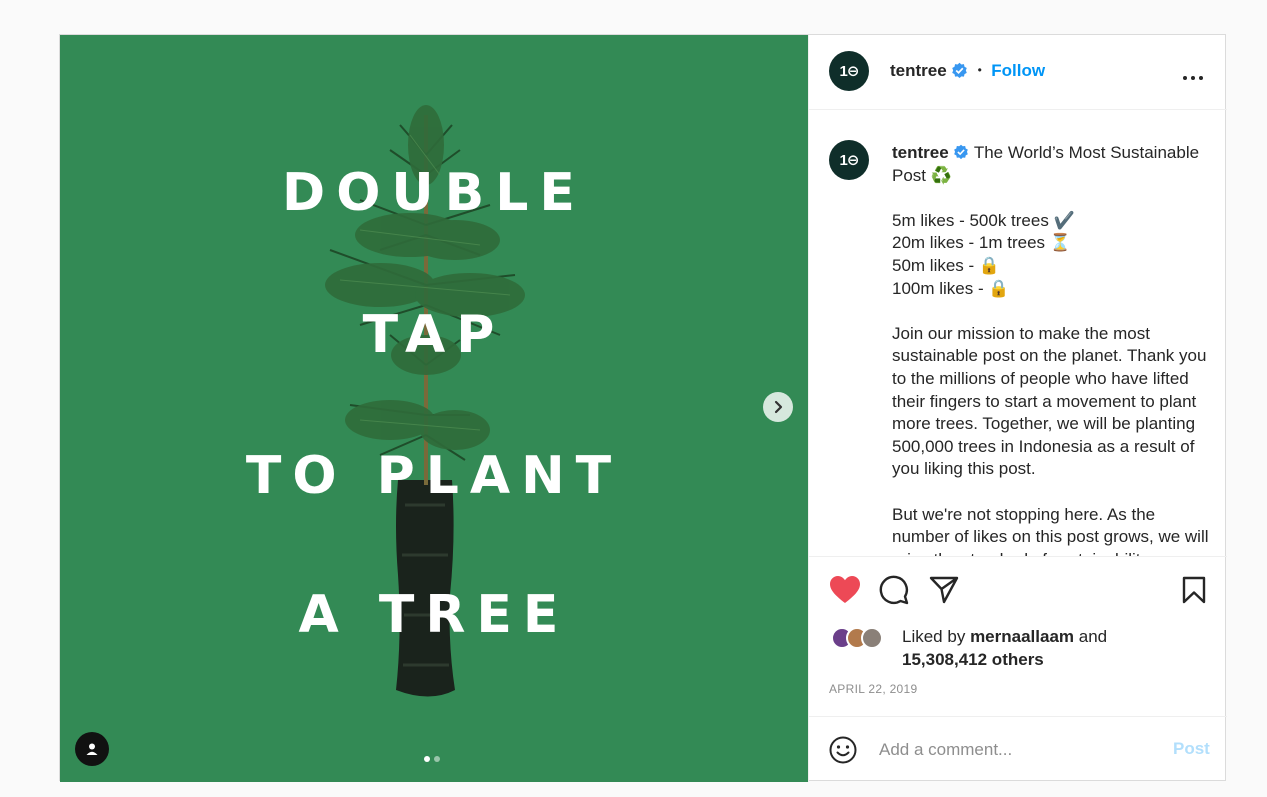 The width and height of the screenshot is (1267, 797). I want to click on share-button, so click(944, 592).